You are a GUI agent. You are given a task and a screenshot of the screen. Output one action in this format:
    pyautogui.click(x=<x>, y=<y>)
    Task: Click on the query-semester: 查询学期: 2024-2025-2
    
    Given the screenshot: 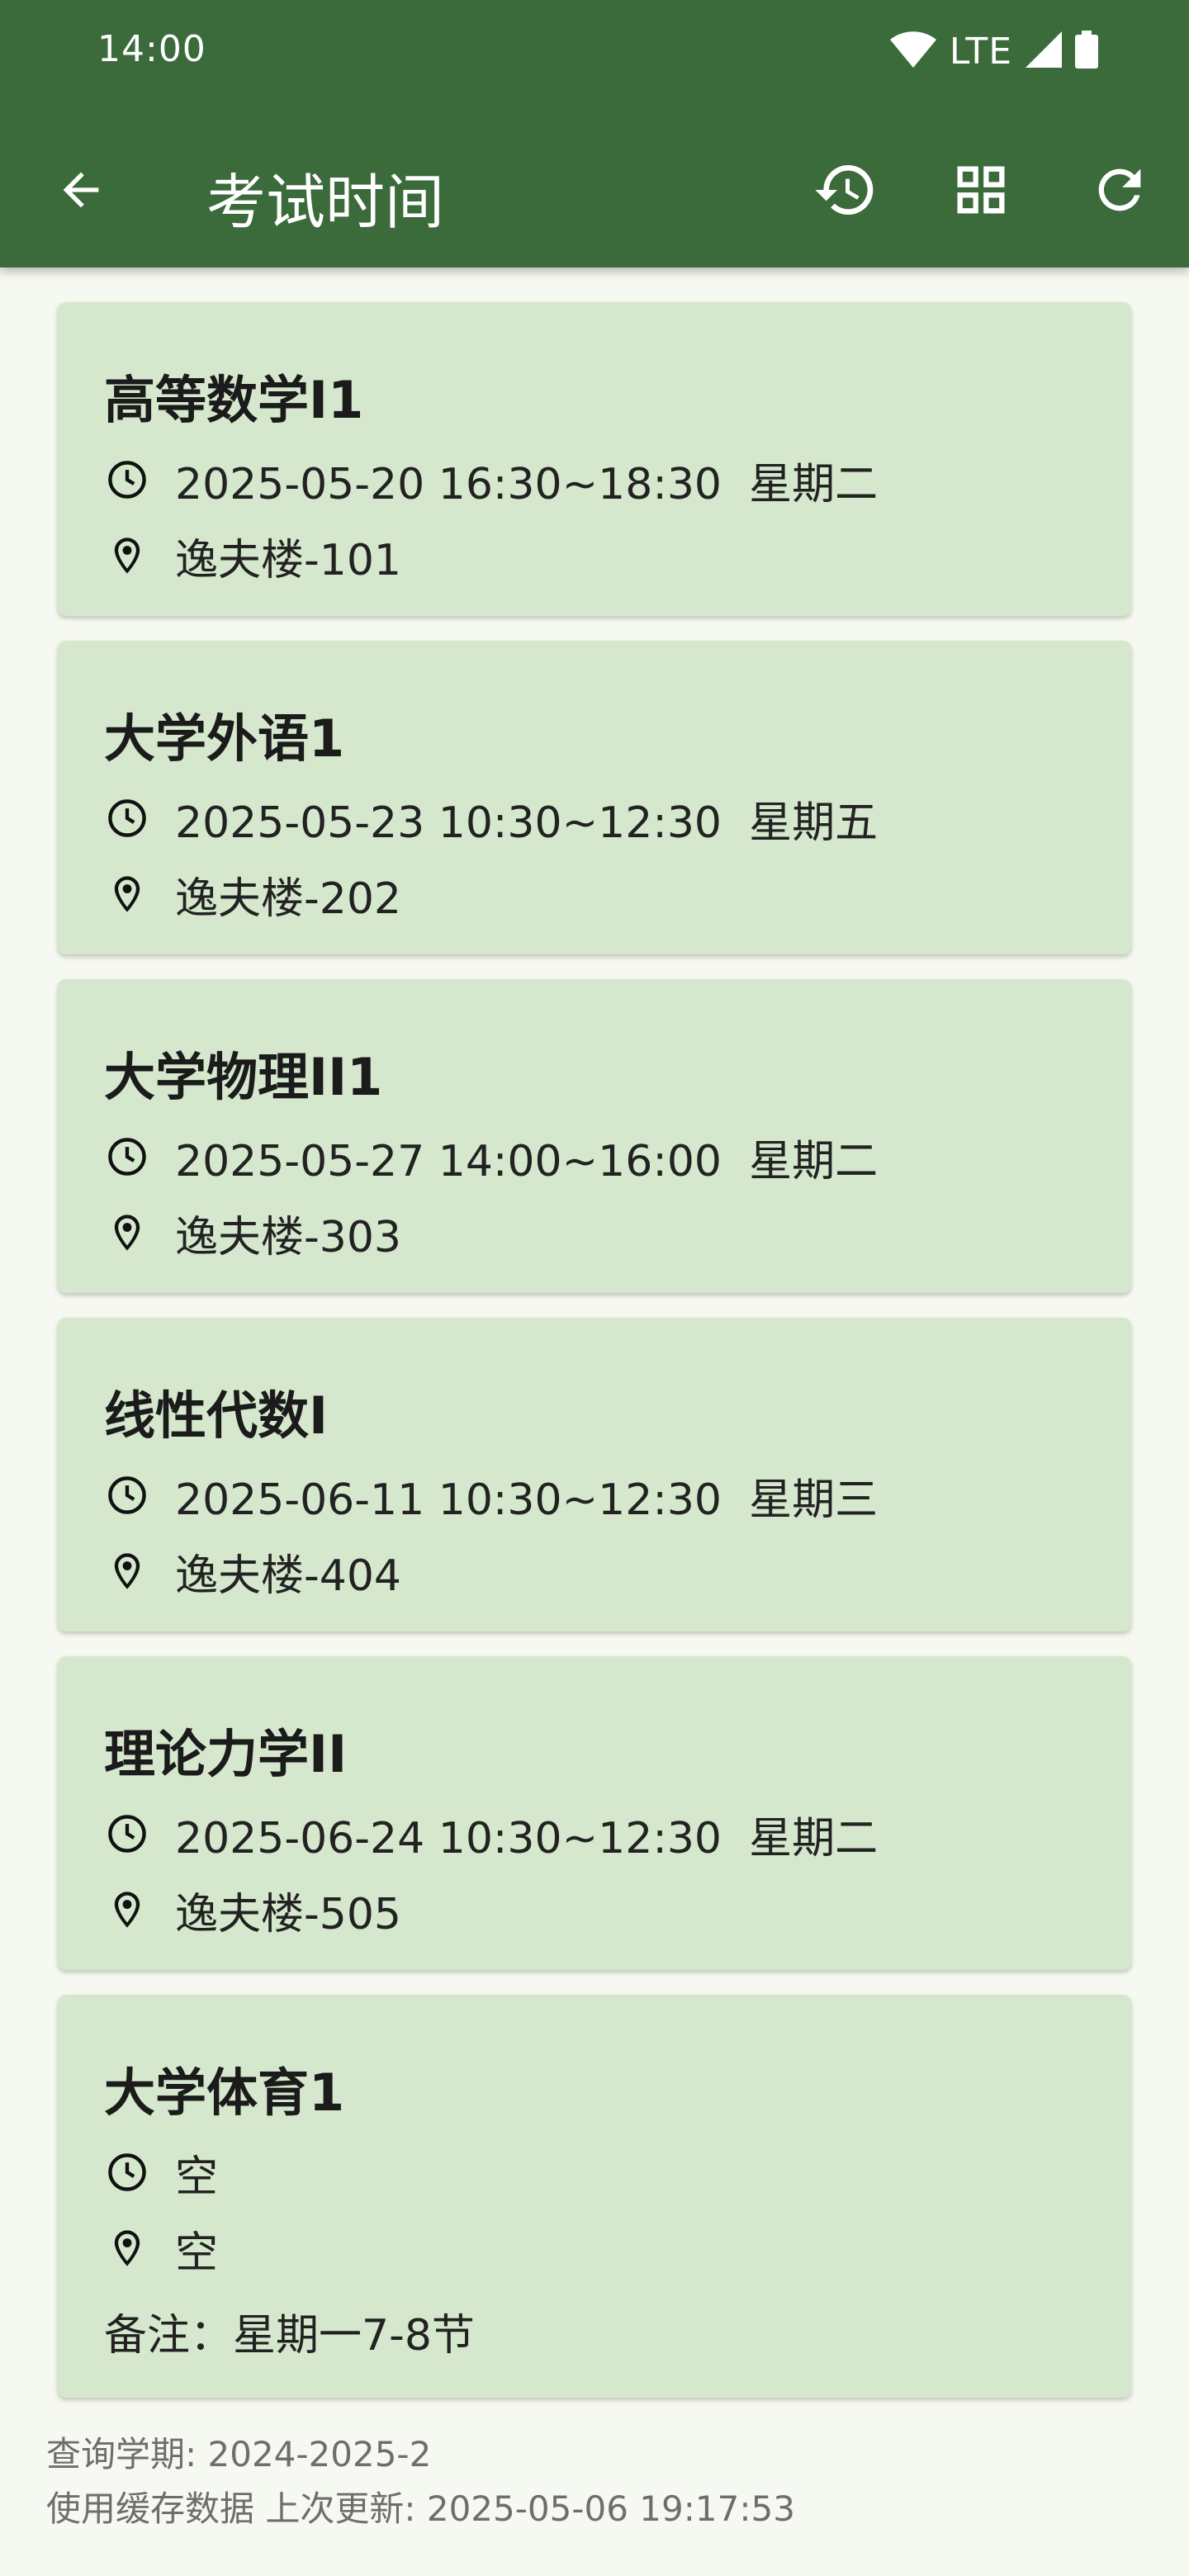 What is the action you would take?
    pyautogui.click(x=239, y=2454)
    